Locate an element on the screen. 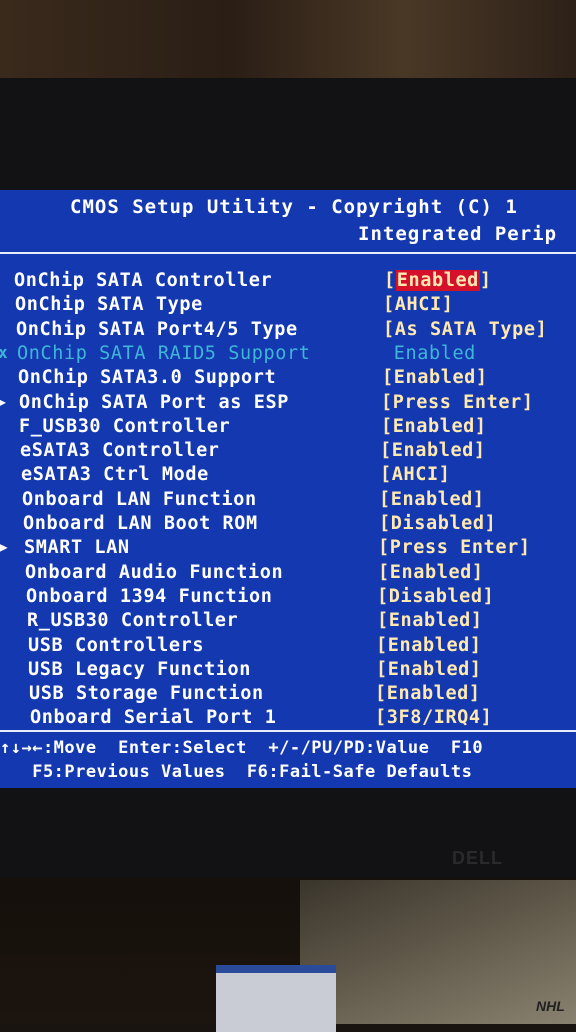 The image size is (576, 1032). box-object is located at coordinates (276, 998).